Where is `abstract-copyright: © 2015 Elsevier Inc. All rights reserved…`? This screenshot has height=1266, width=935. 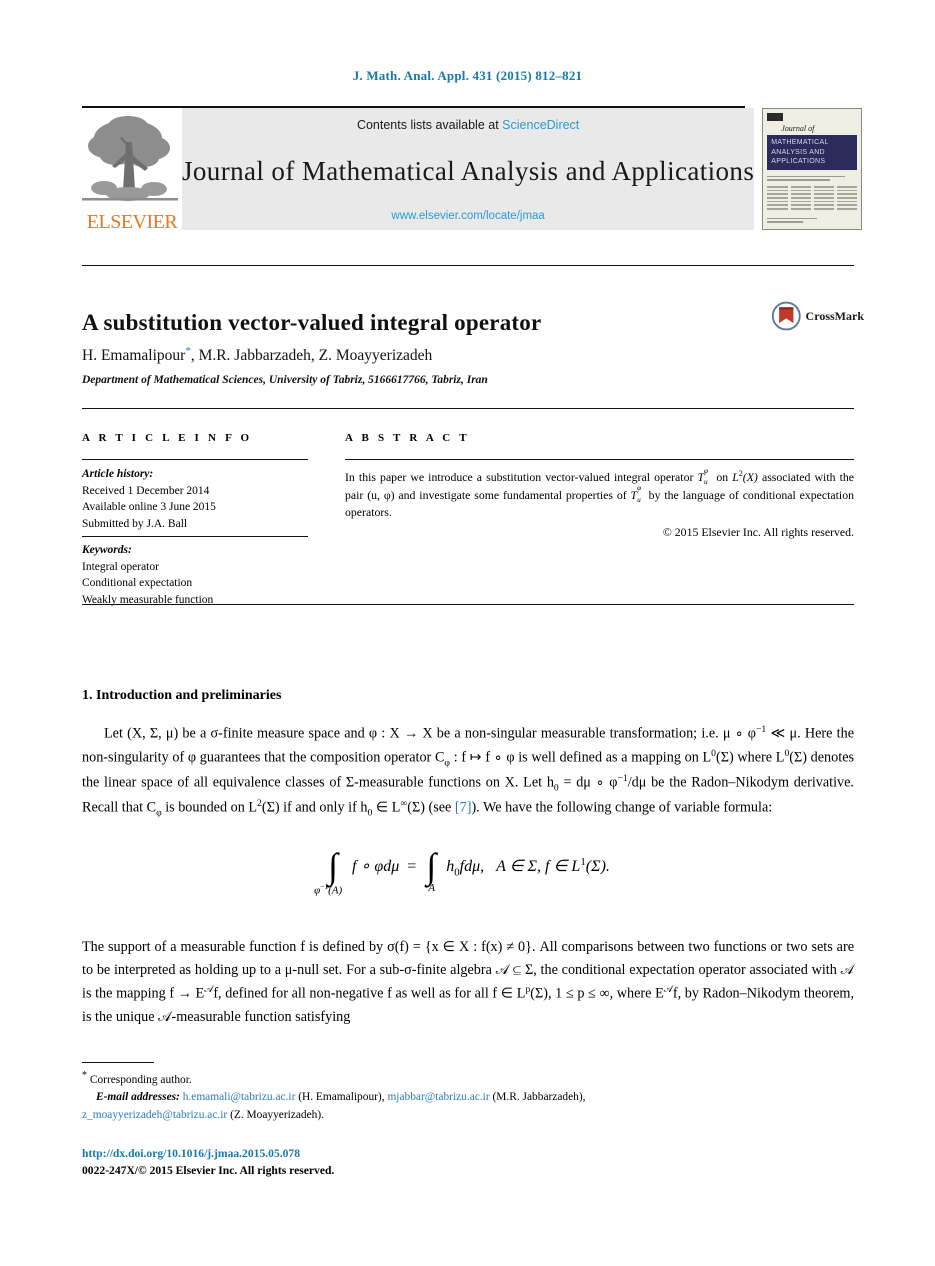
abstract-copyright: © 2015 Elsevier Inc. All rights reserved… is located at coordinates (758, 531).